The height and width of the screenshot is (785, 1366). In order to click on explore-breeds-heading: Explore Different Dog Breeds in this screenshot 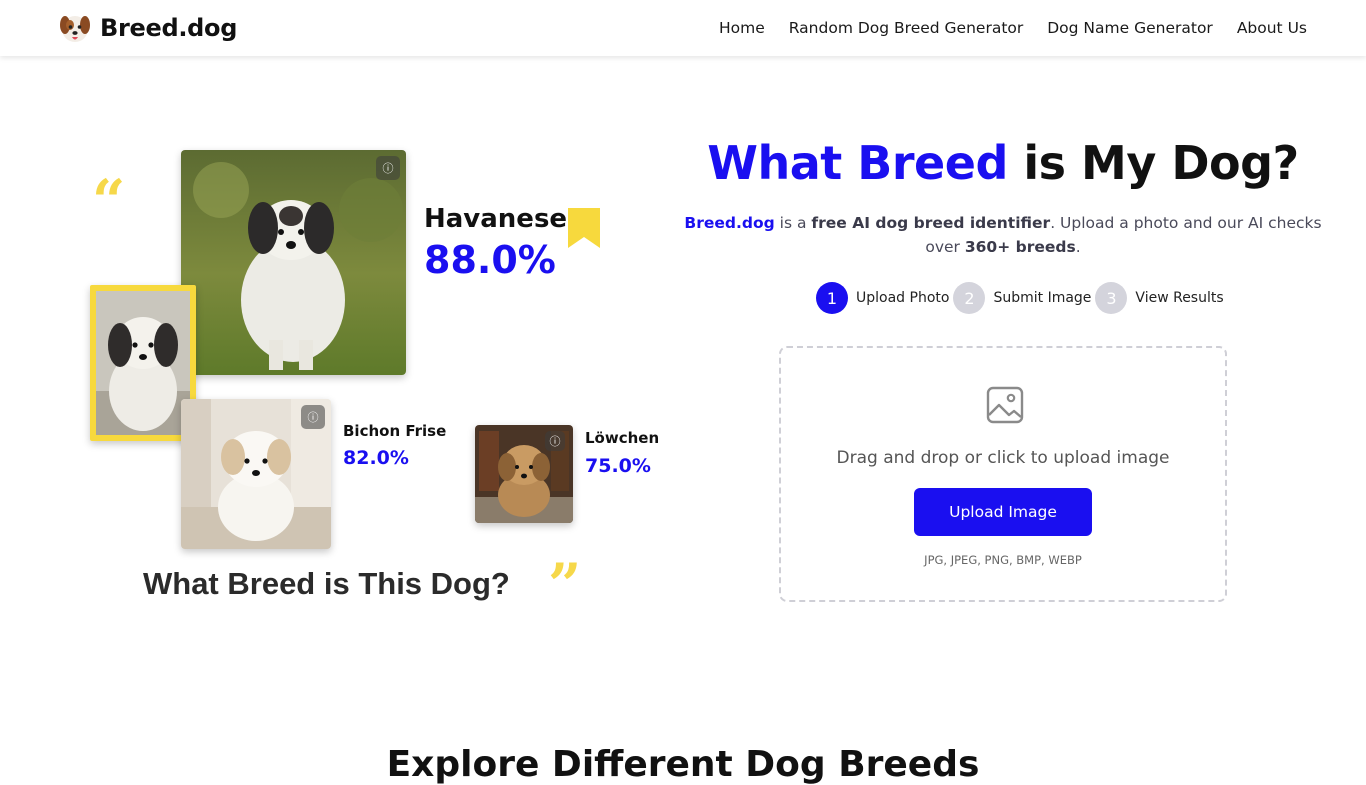, I will do `click(683, 764)`.